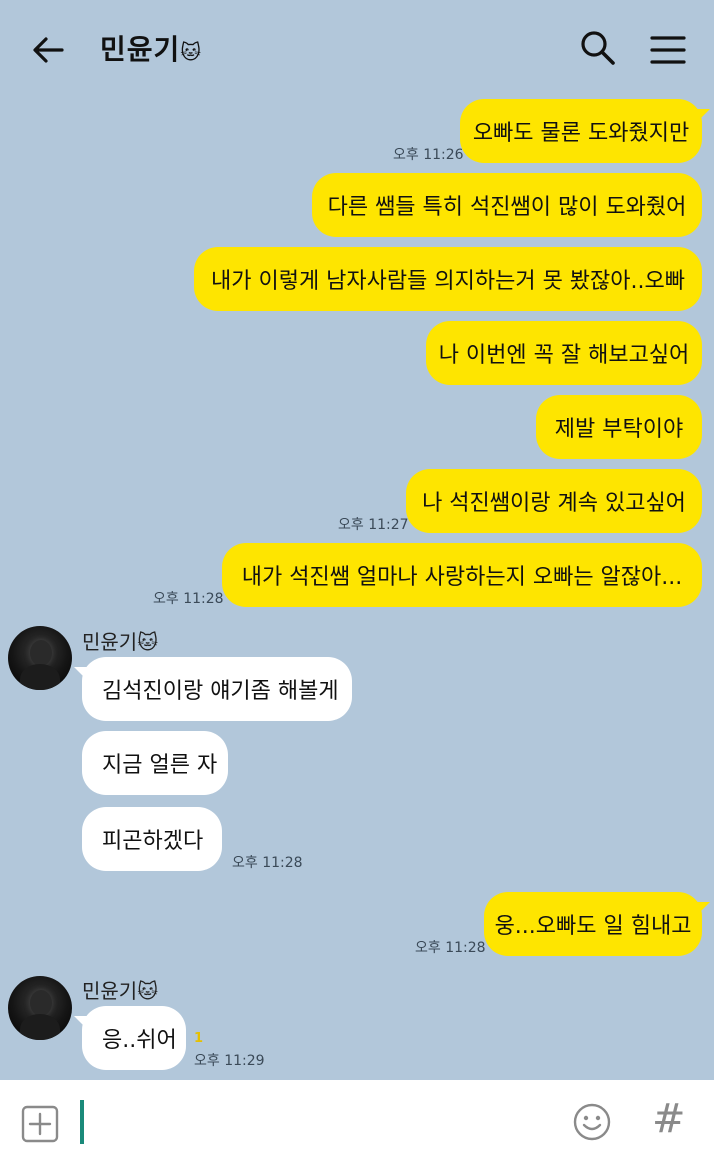 This screenshot has height=1150, width=714. Describe the element at coordinates (229, 1061) in the screenshot. I see `message-time: 오후 11:29` at that location.